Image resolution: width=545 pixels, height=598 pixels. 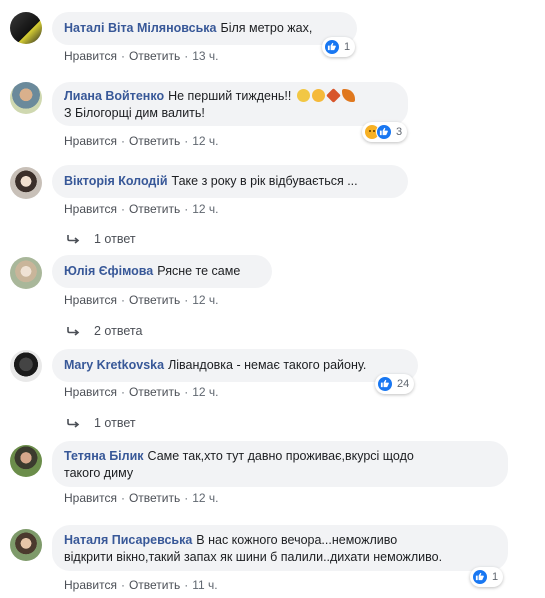 I want to click on reactions-summary: 24, so click(x=395, y=384).